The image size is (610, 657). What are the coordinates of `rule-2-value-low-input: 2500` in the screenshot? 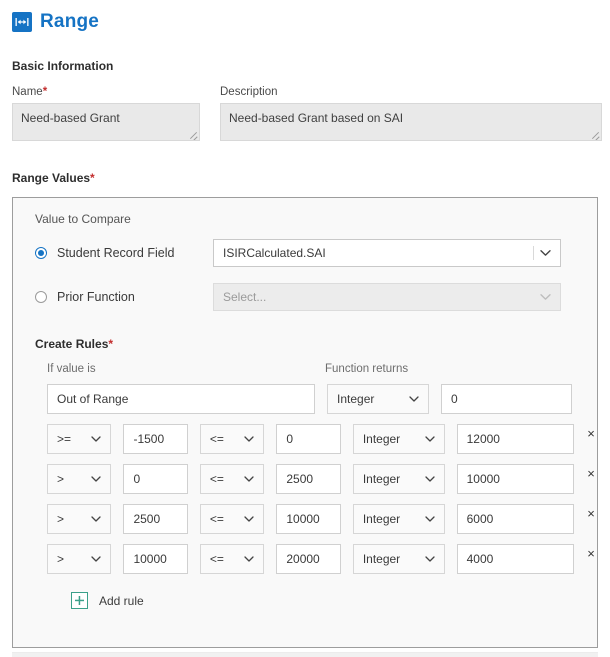 It's located at (155, 519).